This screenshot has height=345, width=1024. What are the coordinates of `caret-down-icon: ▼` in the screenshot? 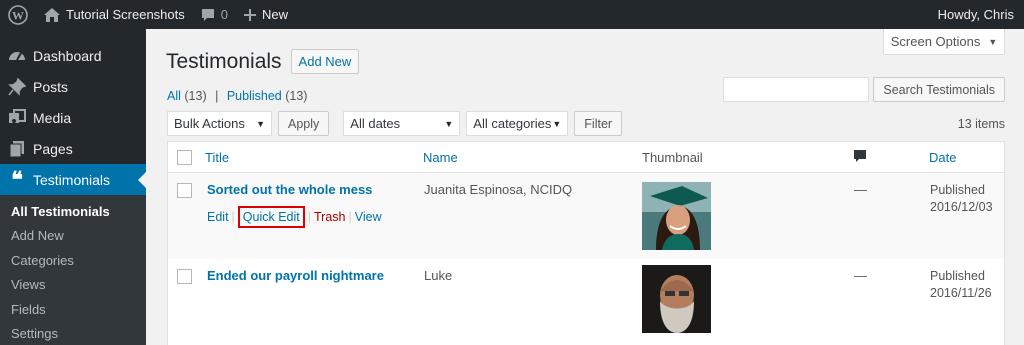 It's located at (993, 41).